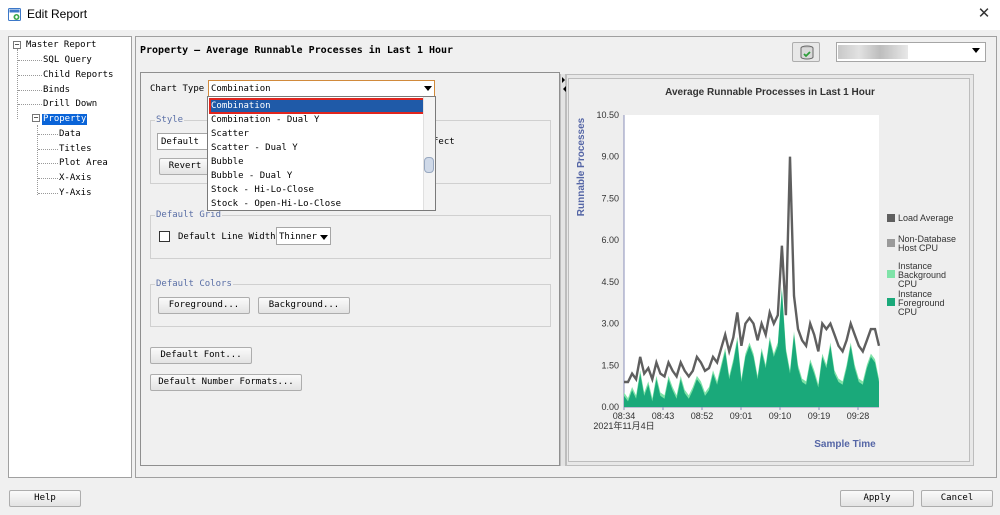 The width and height of the screenshot is (1000, 515). I want to click on y-tick-label: 3.00, so click(610, 324).